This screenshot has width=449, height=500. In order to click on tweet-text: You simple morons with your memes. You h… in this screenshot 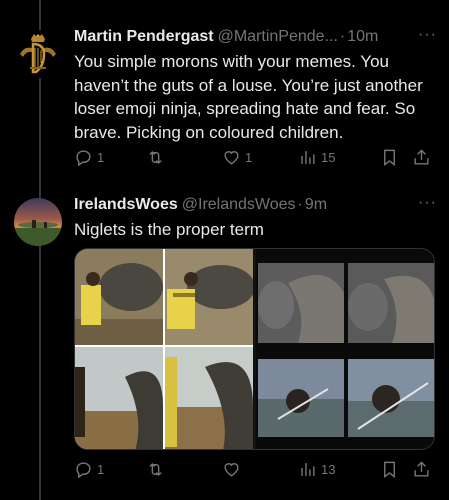, I will do `click(248, 97)`.